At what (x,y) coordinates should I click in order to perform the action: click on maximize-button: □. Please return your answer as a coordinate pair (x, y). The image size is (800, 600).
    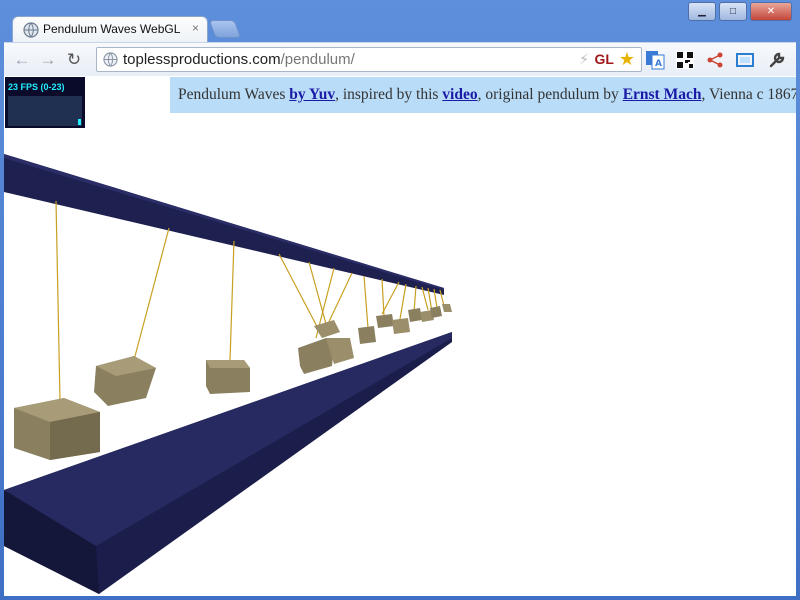
    Looking at the image, I should click on (733, 11).